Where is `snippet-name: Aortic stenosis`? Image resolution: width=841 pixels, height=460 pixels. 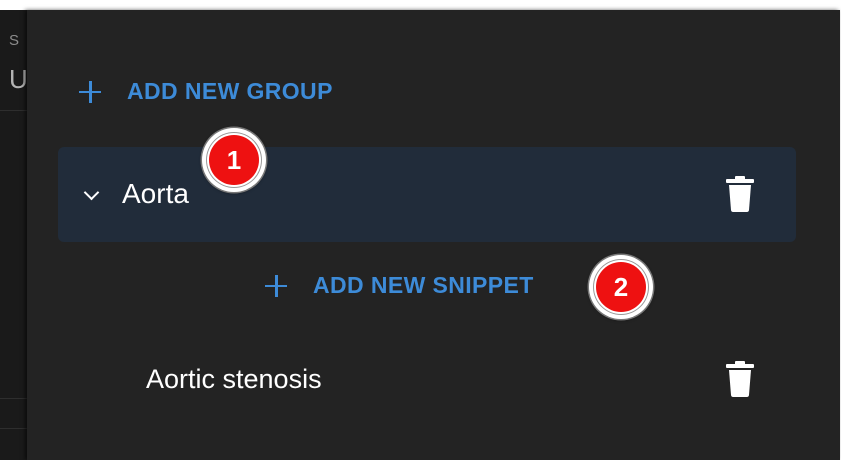
snippet-name: Aortic stenosis is located at coordinates (234, 379).